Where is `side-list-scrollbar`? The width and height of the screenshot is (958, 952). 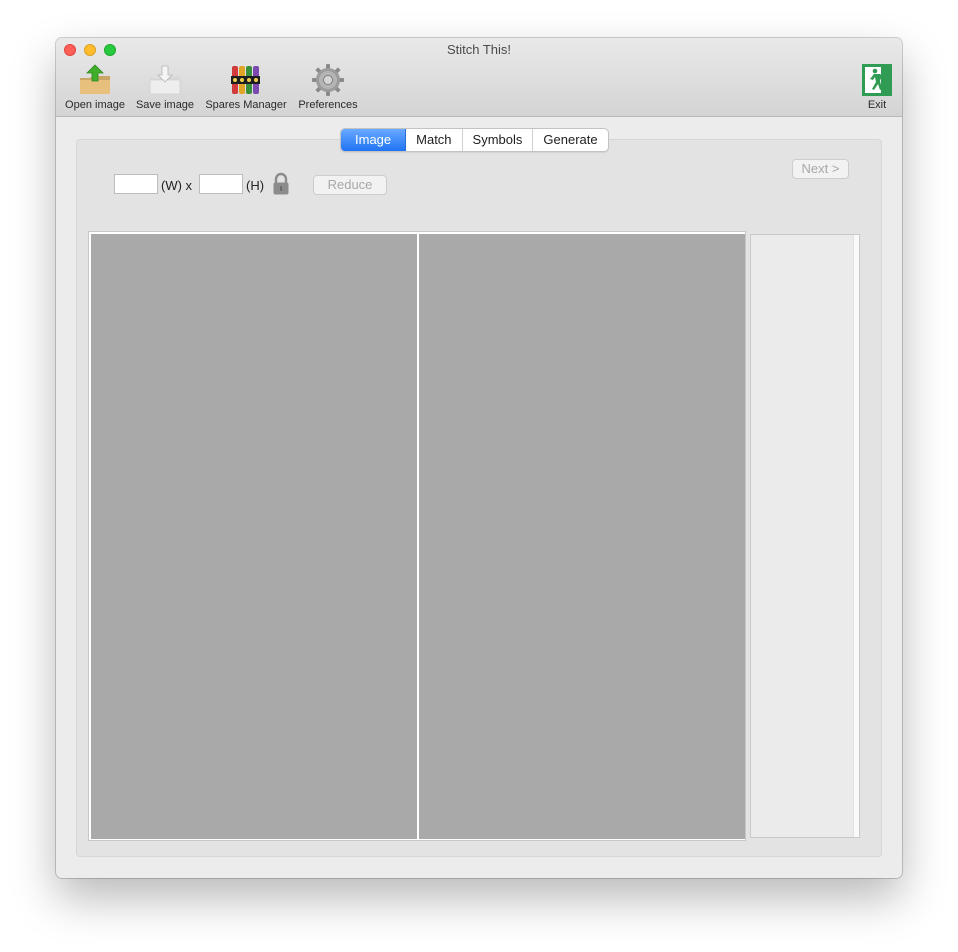
side-list-scrollbar is located at coordinates (856, 536).